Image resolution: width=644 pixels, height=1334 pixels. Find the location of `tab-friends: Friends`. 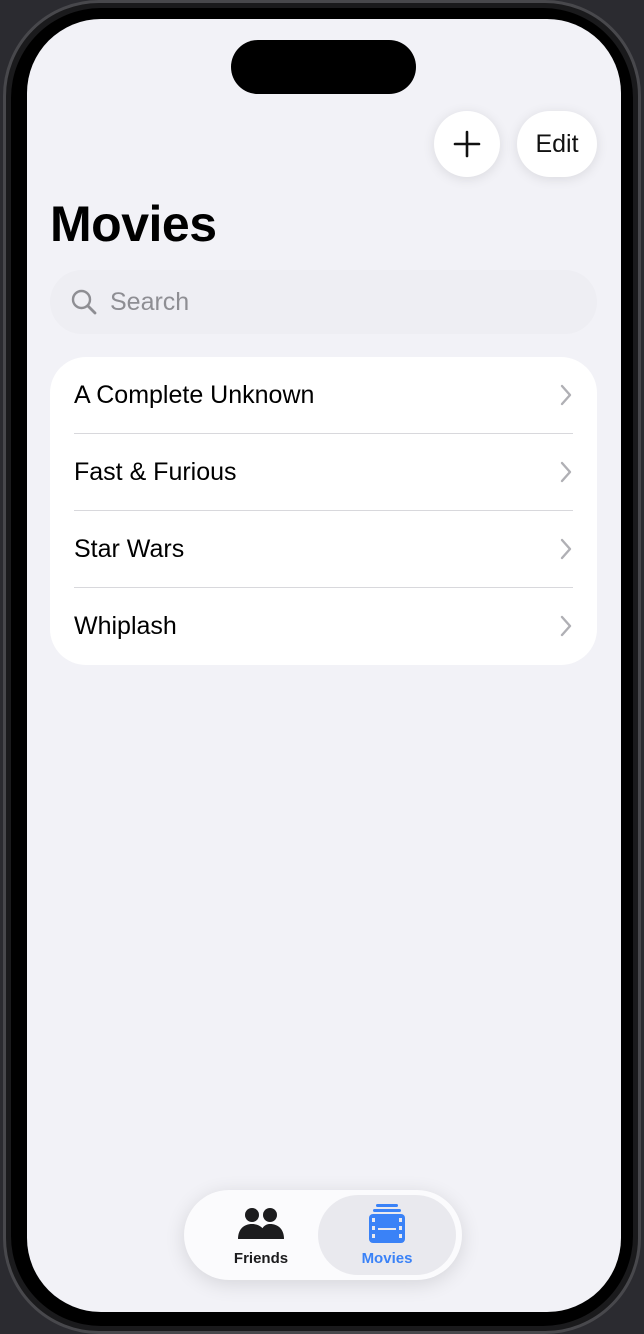

tab-friends: Friends is located at coordinates (261, 1235).